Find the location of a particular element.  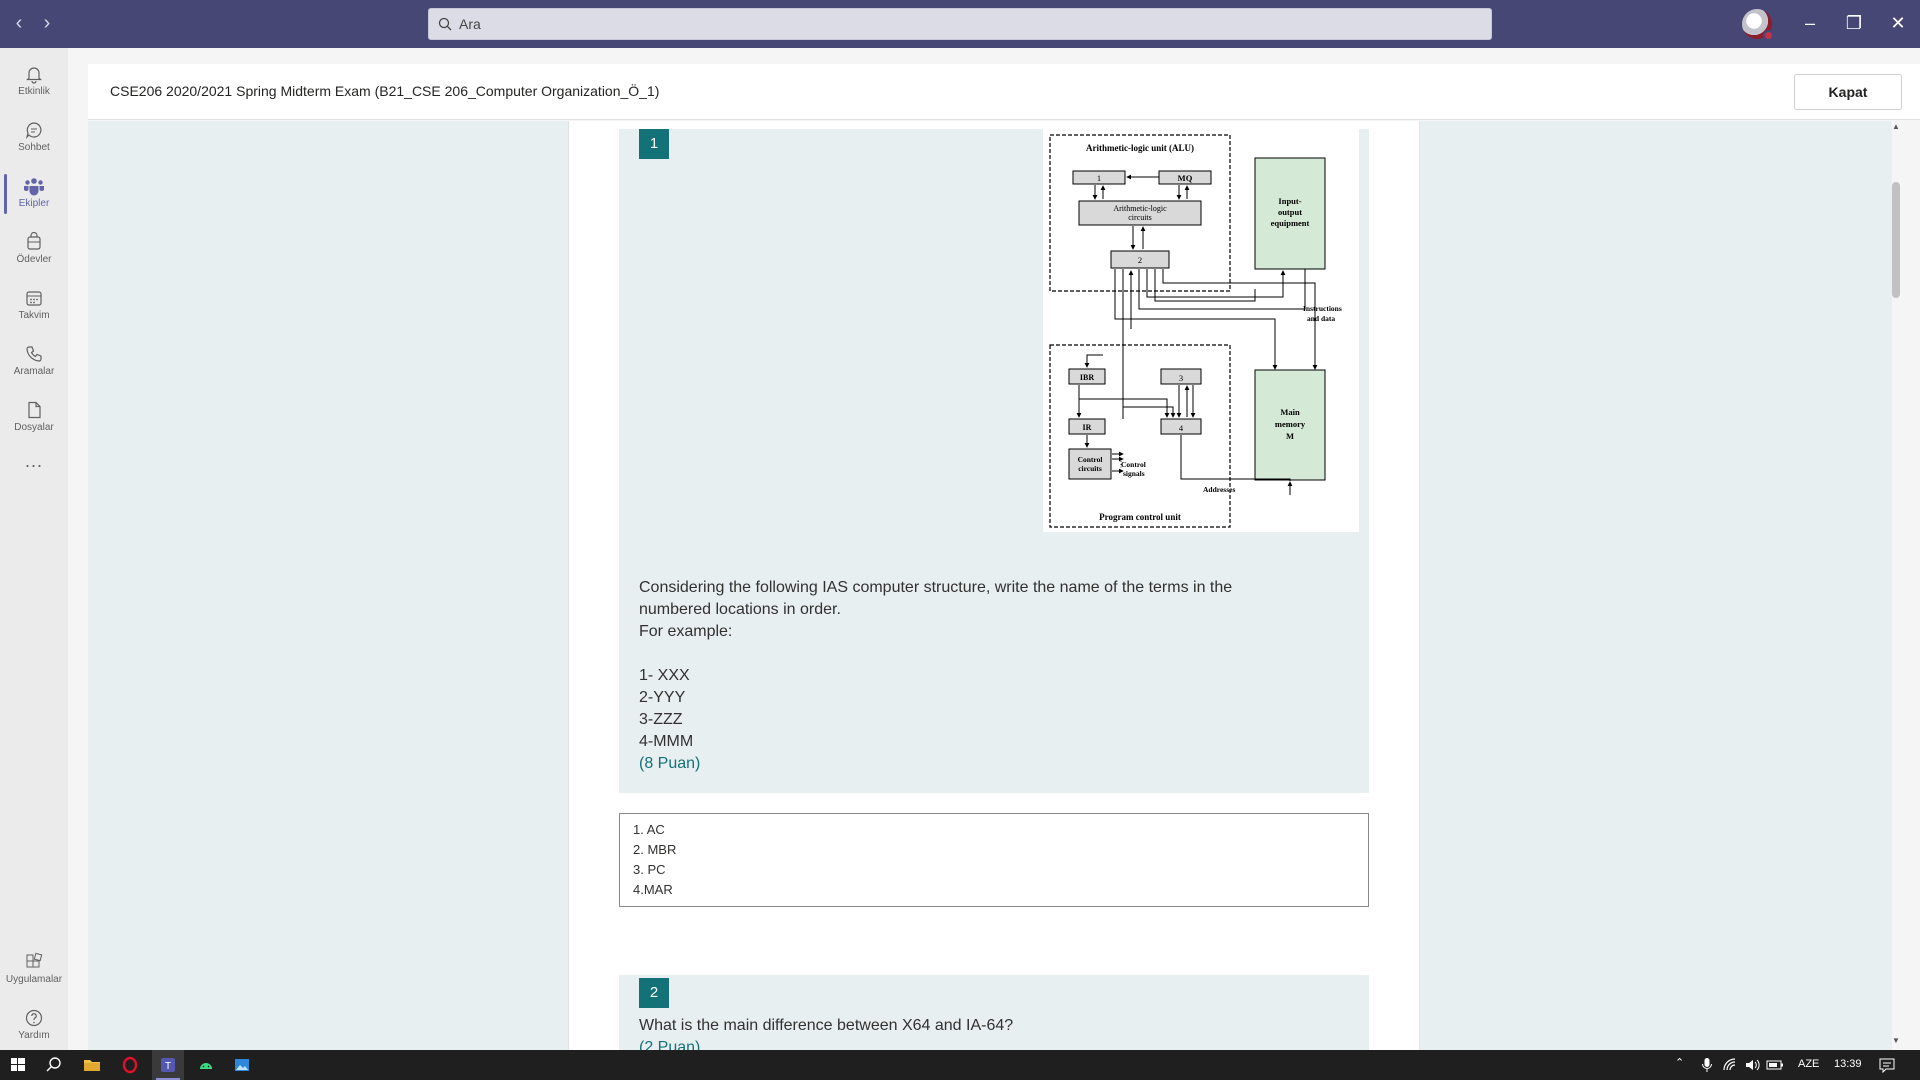

minimize-icon: – is located at coordinates (1810, 23).